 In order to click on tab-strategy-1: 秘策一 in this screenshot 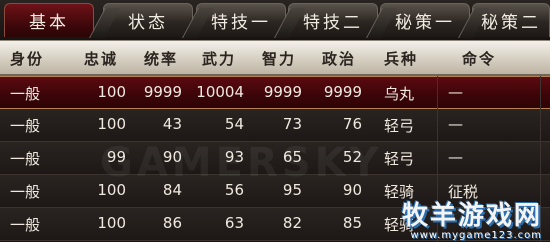, I will do `click(425, 20)`.